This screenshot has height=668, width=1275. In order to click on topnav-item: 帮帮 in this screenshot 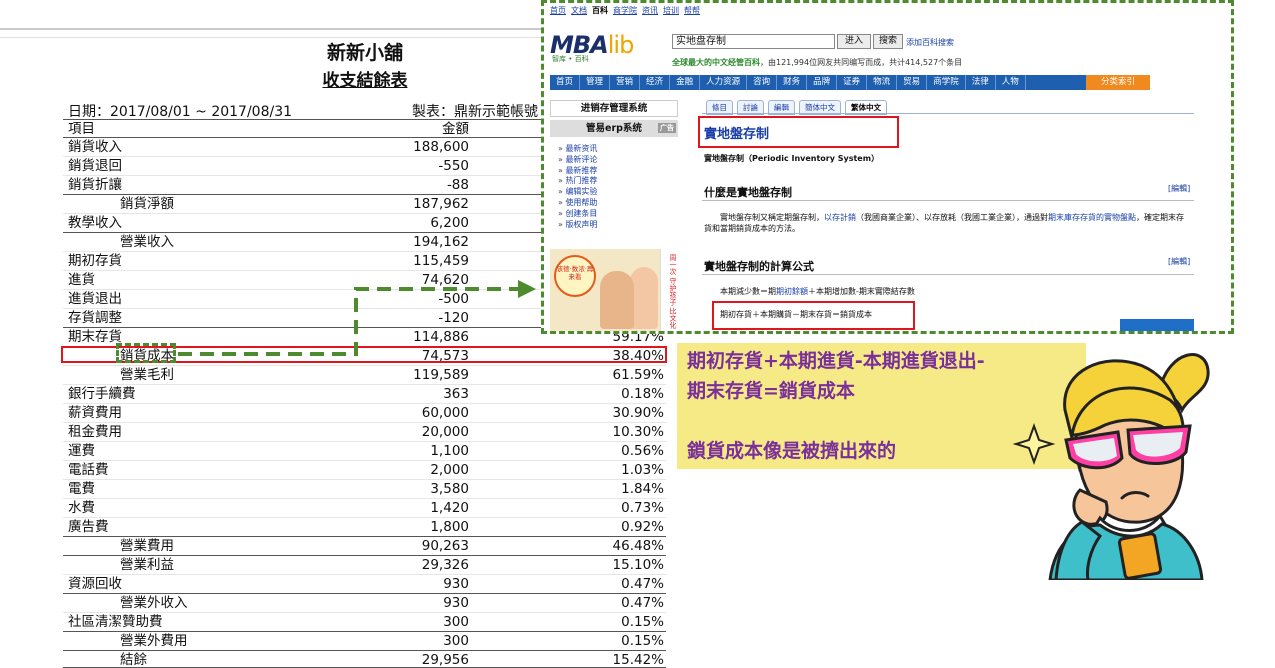, I will do `click(692, 10)`.